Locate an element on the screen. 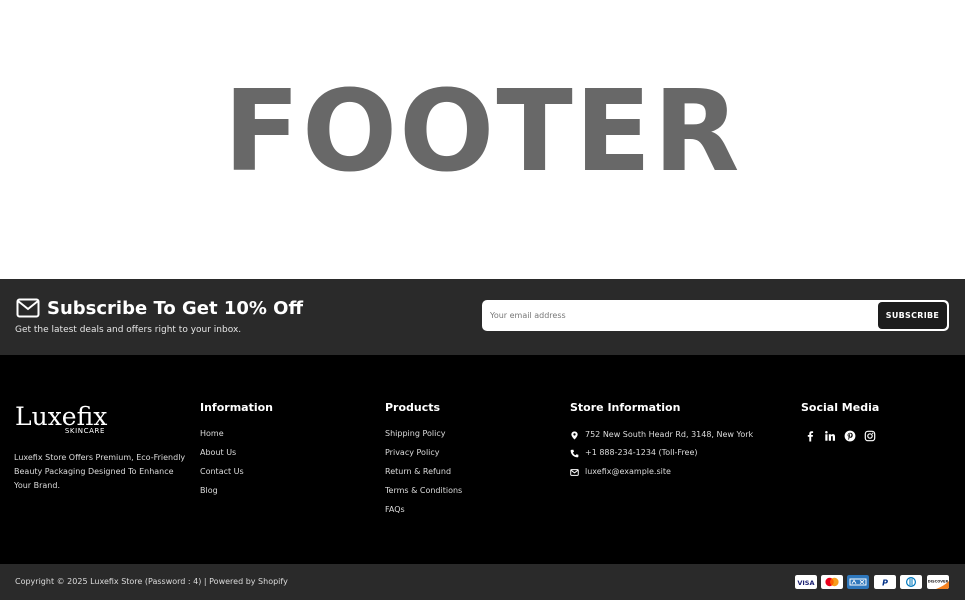 This screenshot has width=965, height=600. store-address: 752 New South Headr Rd, 3148, New York is located at coordinates (669, 434).